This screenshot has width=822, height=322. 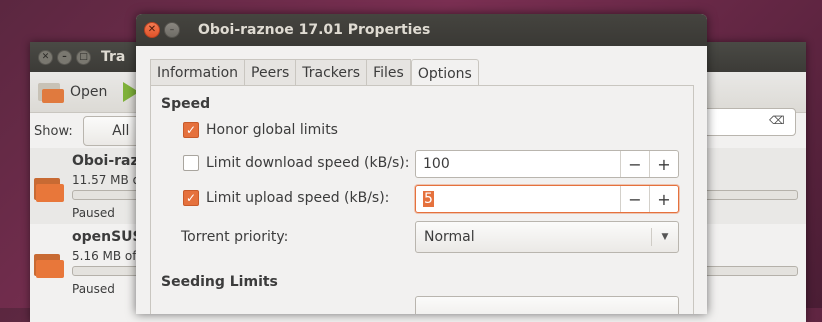 I want to click on limit-download-checkbox, so click(x=191, y=163).